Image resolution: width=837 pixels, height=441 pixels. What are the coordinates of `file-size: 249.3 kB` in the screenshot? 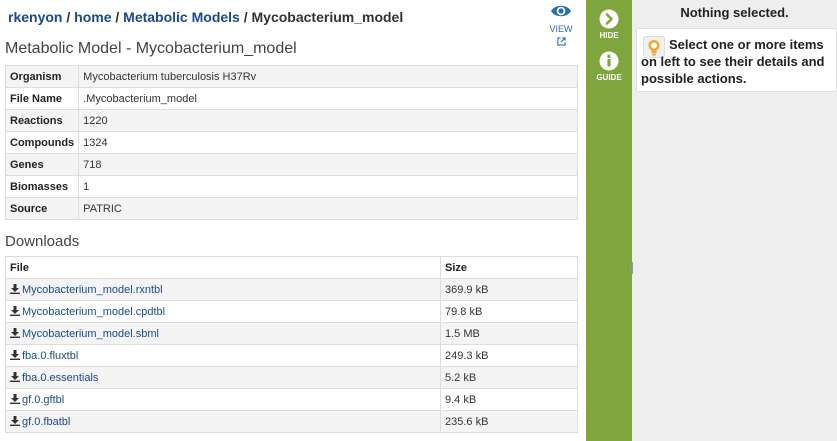 It's located at (509, 355).